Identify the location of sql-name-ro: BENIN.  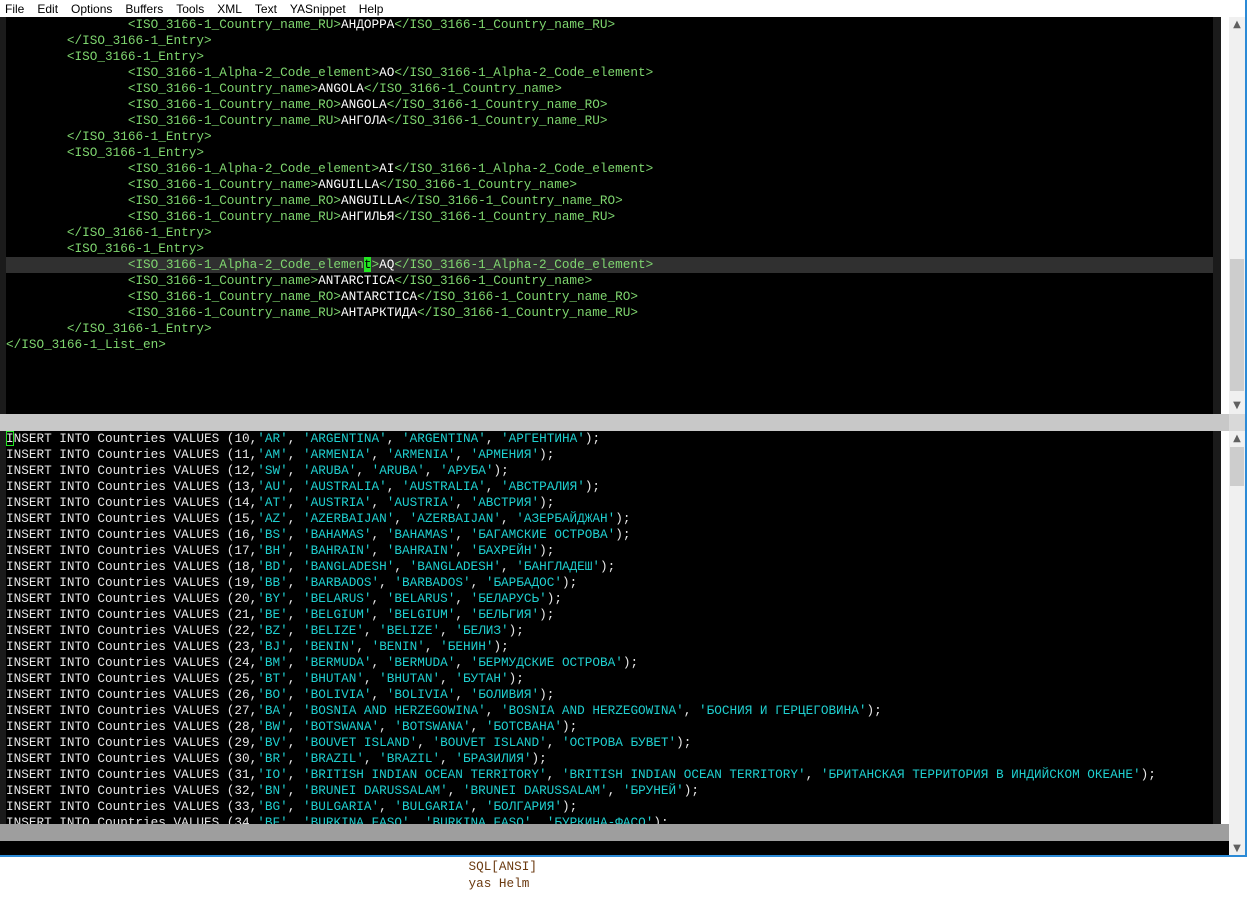
(398, 646).